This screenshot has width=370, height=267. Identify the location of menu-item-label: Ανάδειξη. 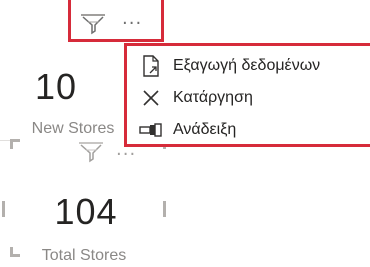
(205, 129).